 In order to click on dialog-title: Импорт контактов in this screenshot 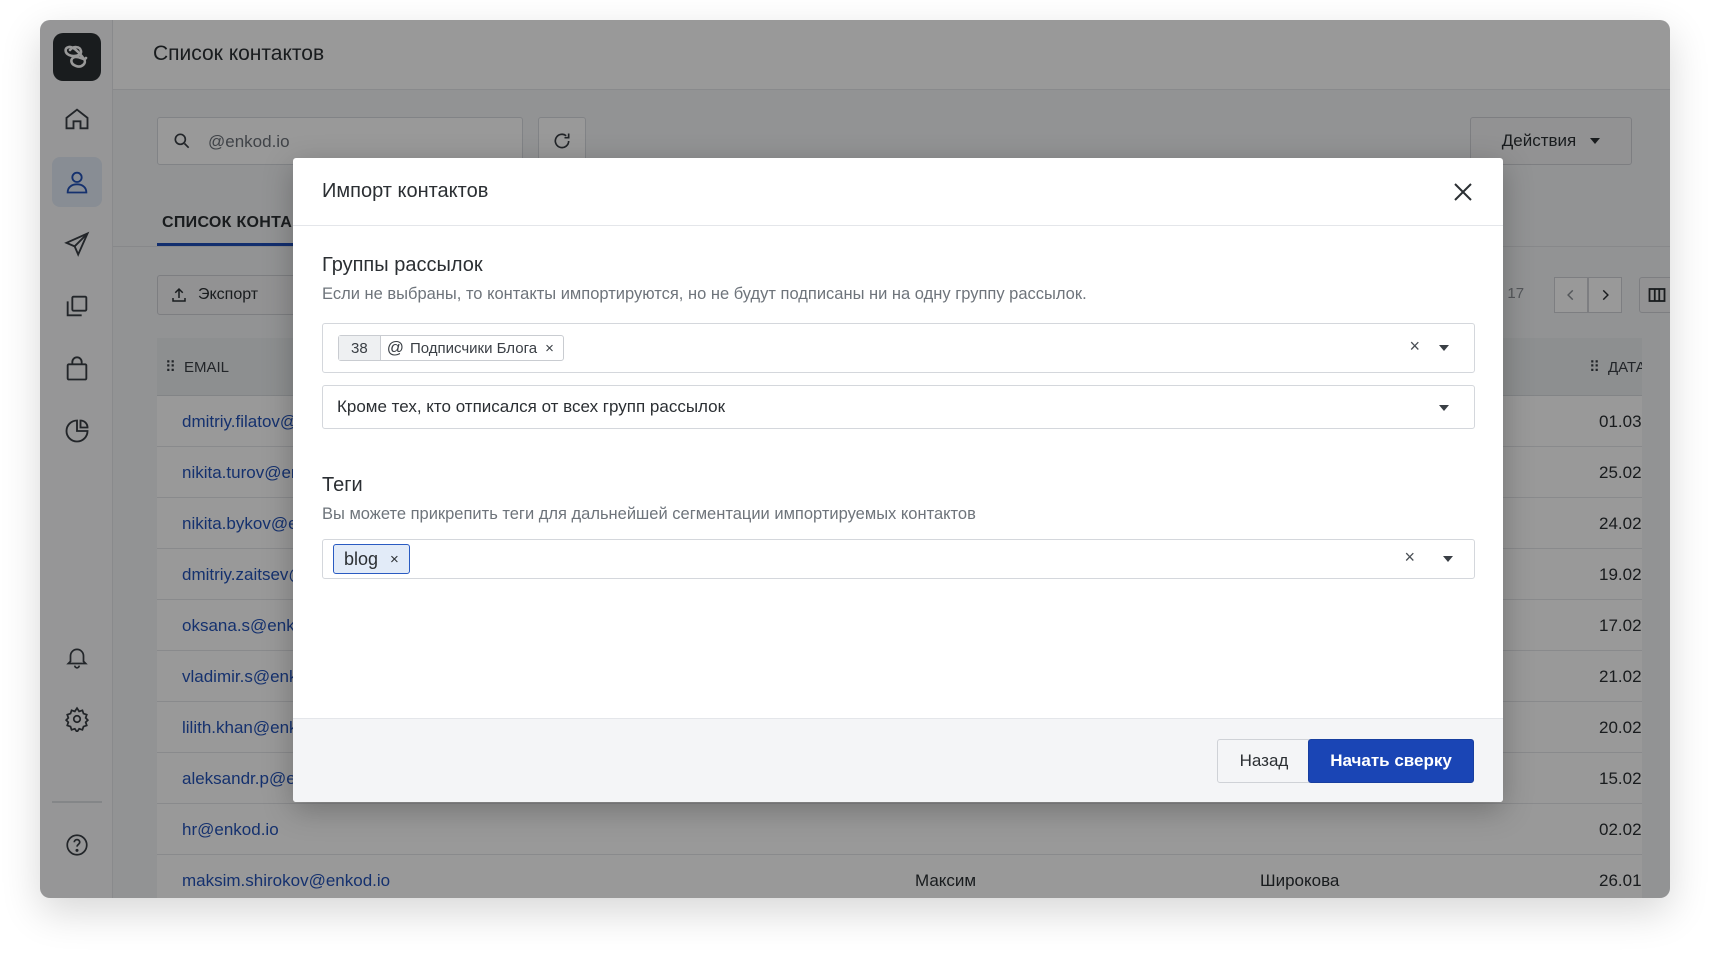, I will do `click(405, 191)`.